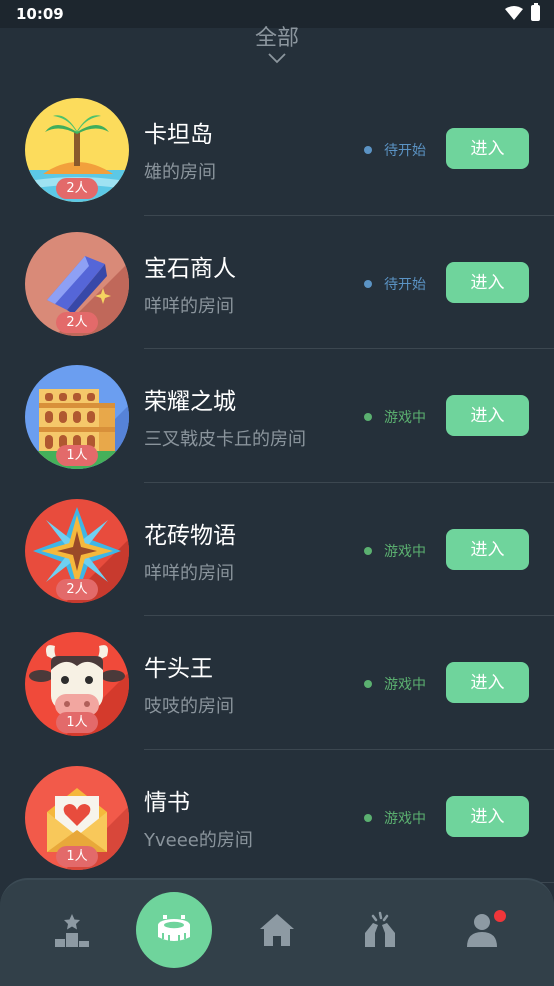 This screenshot has width=554, height=986. Describe the element at coordinates (277, 816) in the screenshot. I see `room-item: 1人 情书 Yveee的房间 游戏中 进入` at that location.